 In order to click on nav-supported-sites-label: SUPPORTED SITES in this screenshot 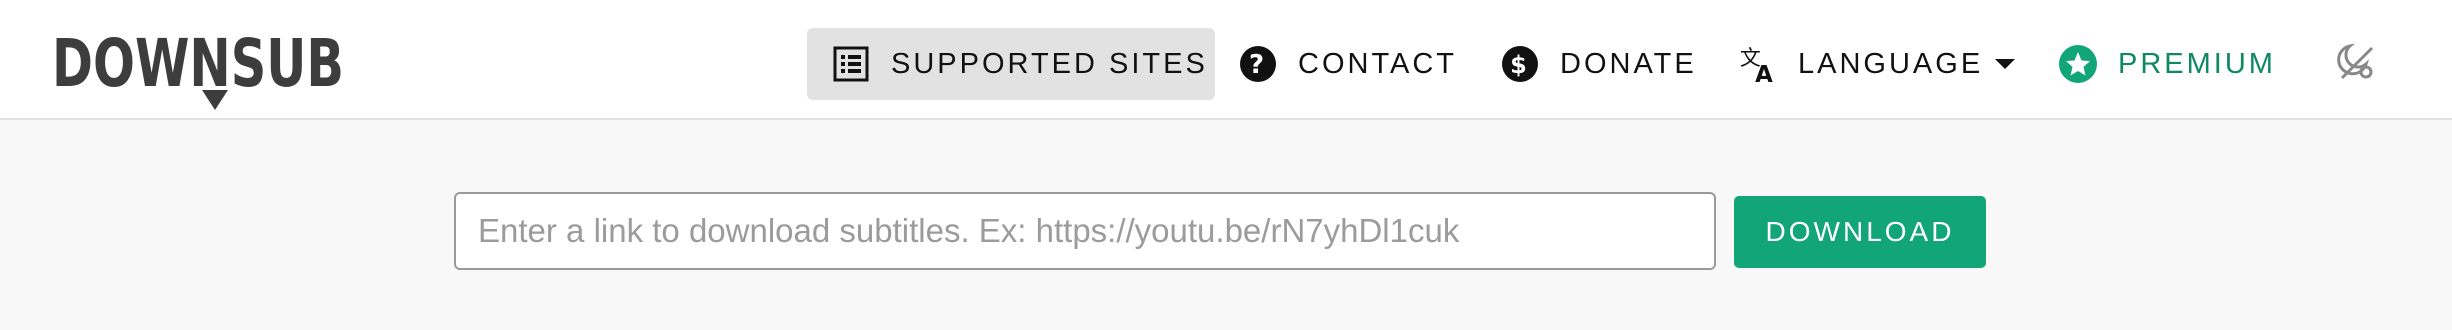, I will do `click(1049, 63)`.